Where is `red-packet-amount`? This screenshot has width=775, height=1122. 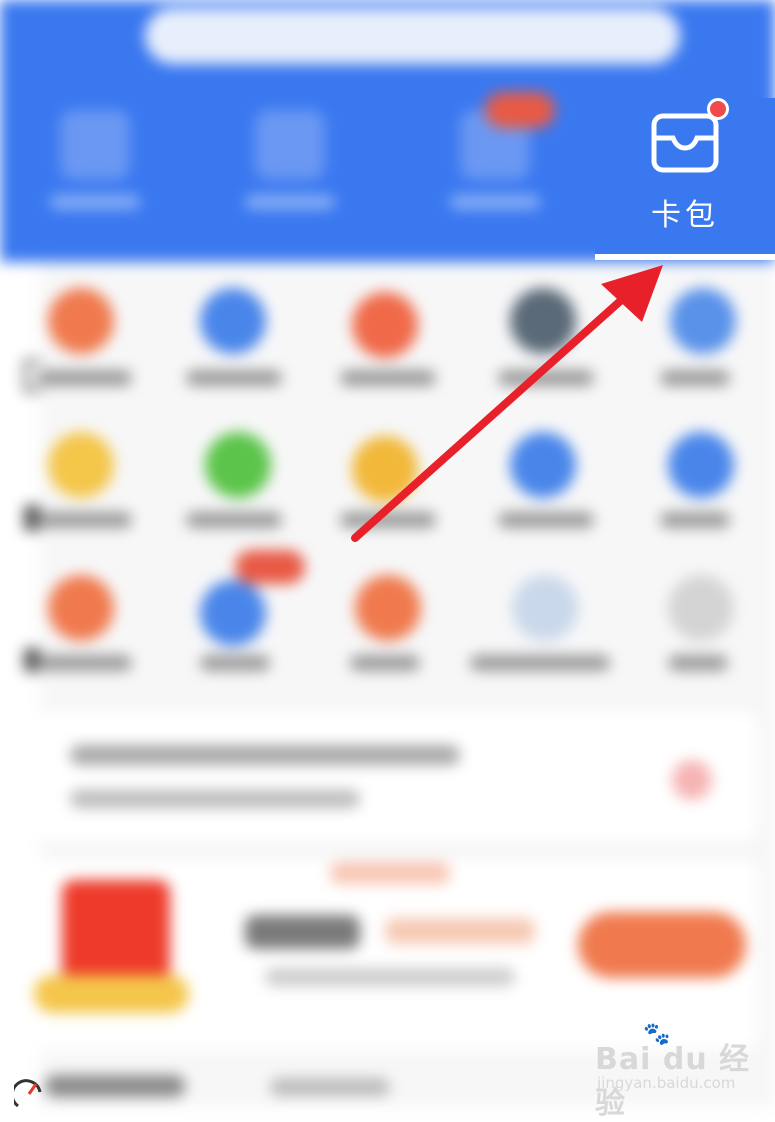 red-packet-amount is located at coordinates (302, 932).